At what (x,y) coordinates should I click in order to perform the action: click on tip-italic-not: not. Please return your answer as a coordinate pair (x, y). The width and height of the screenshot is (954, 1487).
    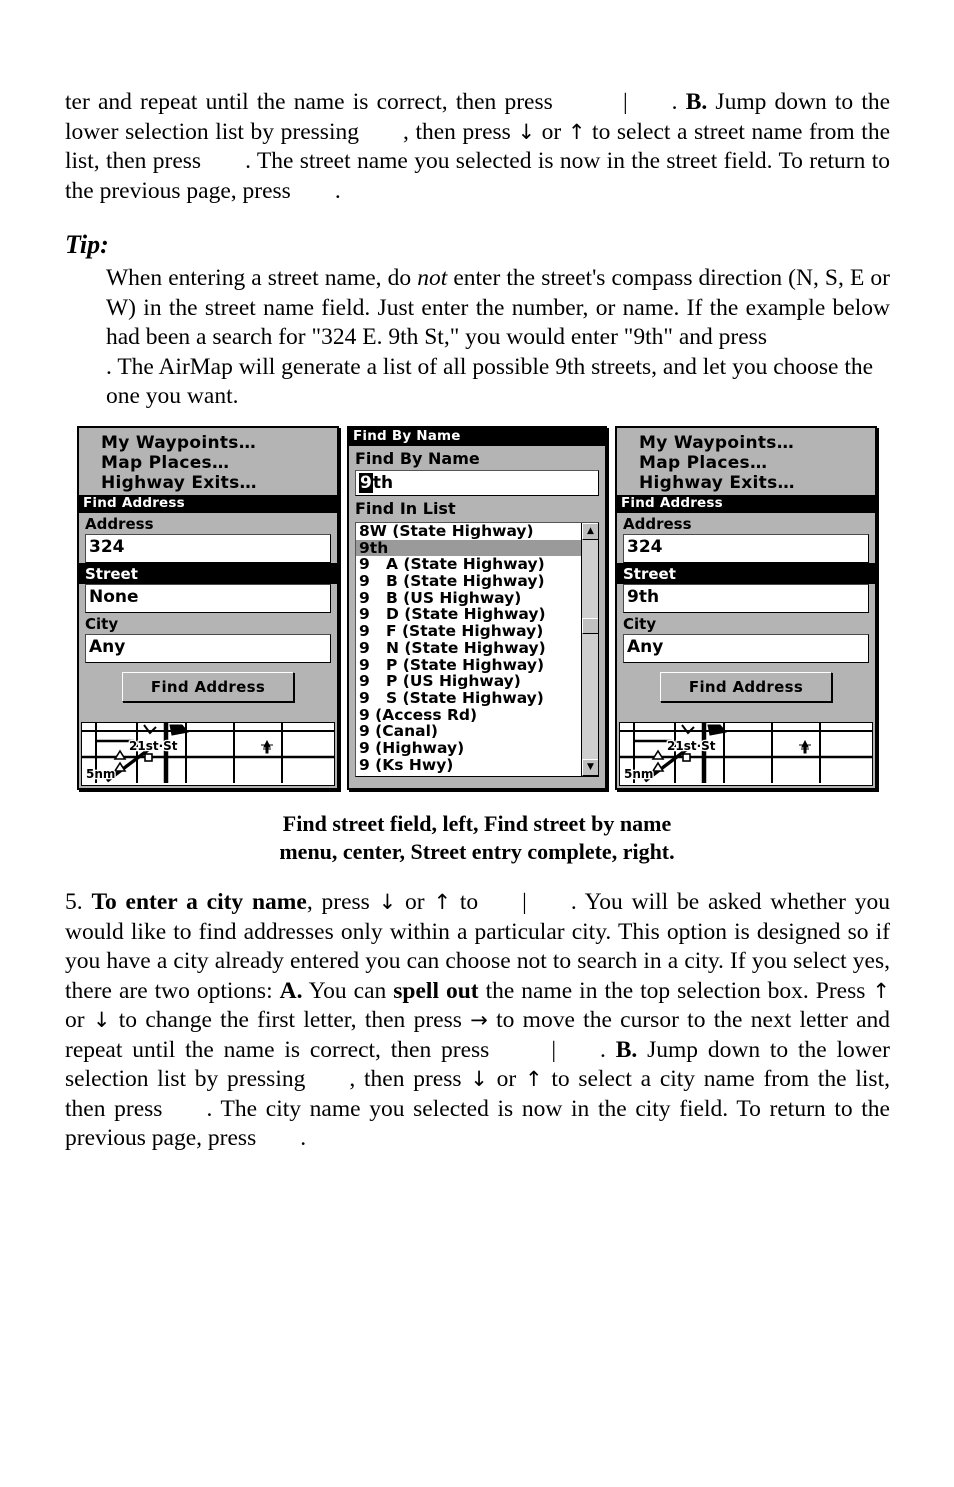
    Looking at the image, I should click on (432, 278).